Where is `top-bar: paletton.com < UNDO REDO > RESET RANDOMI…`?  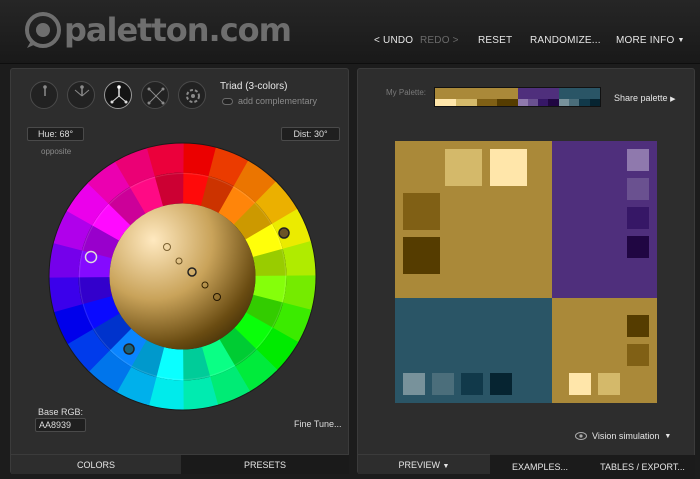
top-bar: paletton.com < UNDO REDO > RESET RANDOMI… is located at coordinates (350, 32).